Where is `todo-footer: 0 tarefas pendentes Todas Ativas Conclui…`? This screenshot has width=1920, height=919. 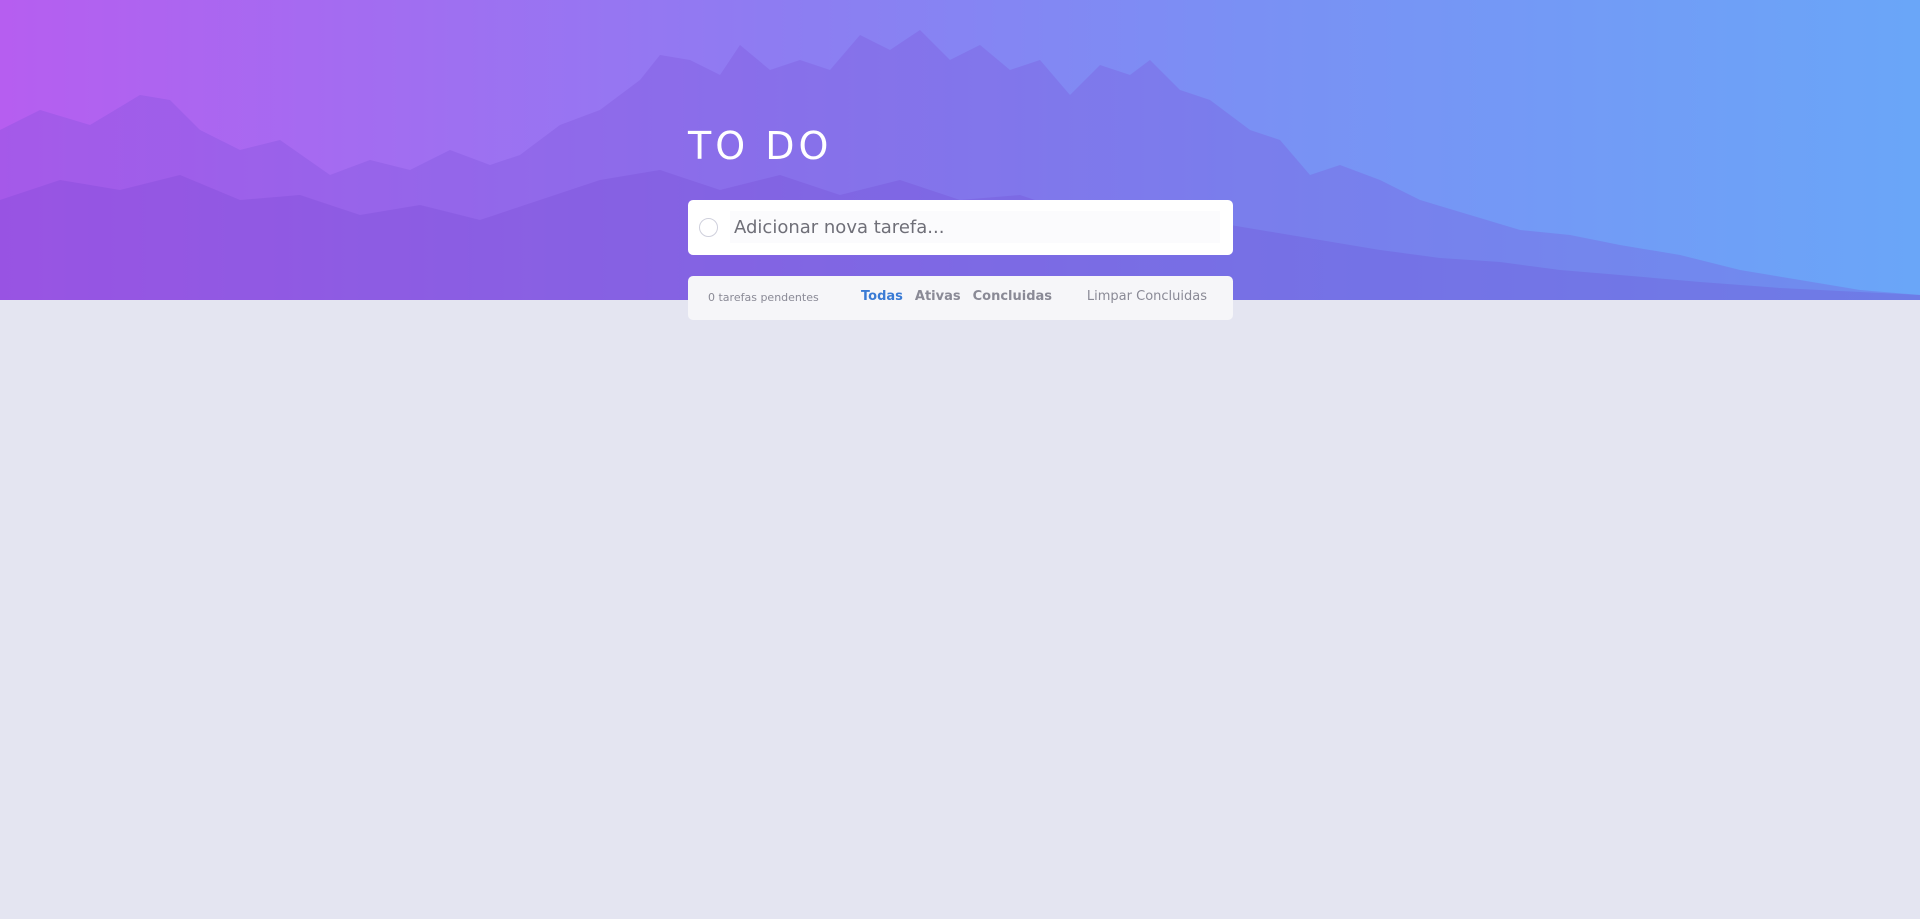
todo-footer: 0 tarefas pendentes Todas Ativas Conclui… is located at coordinates (960, 298).